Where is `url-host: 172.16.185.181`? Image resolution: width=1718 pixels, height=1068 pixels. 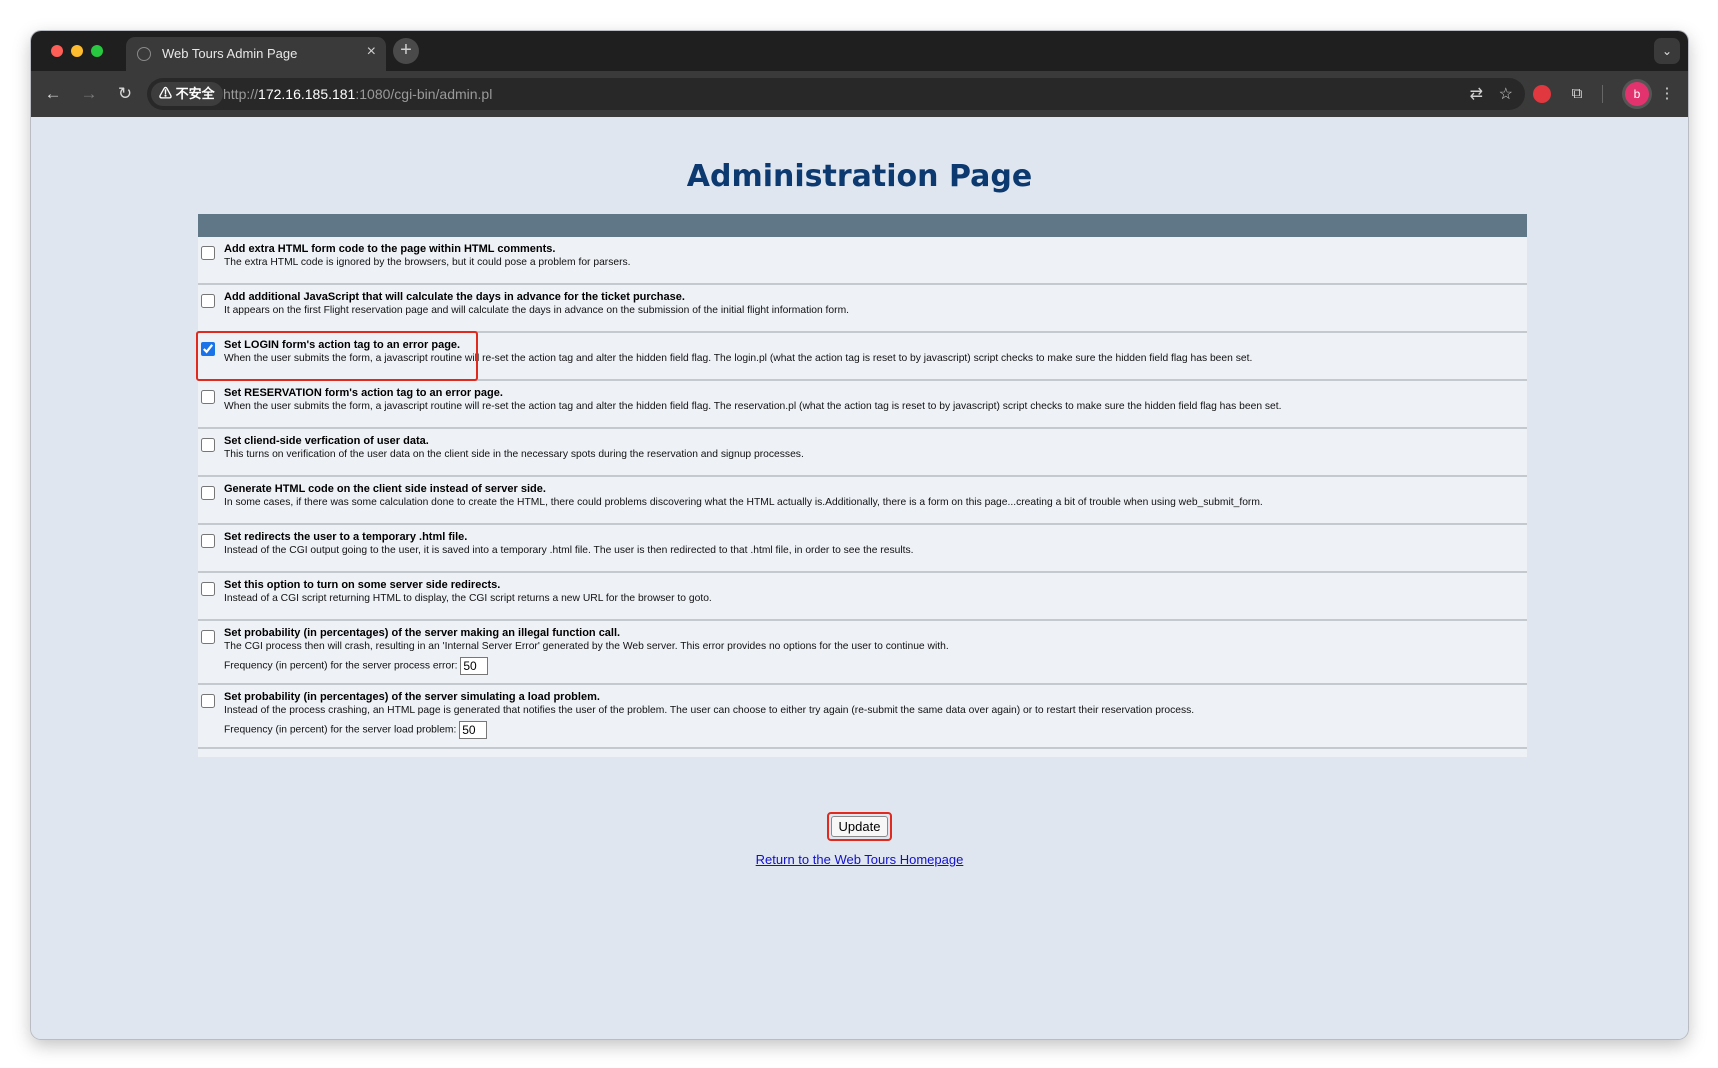
url-host: 172.16.185.181 is located at coordinates (307, 94).